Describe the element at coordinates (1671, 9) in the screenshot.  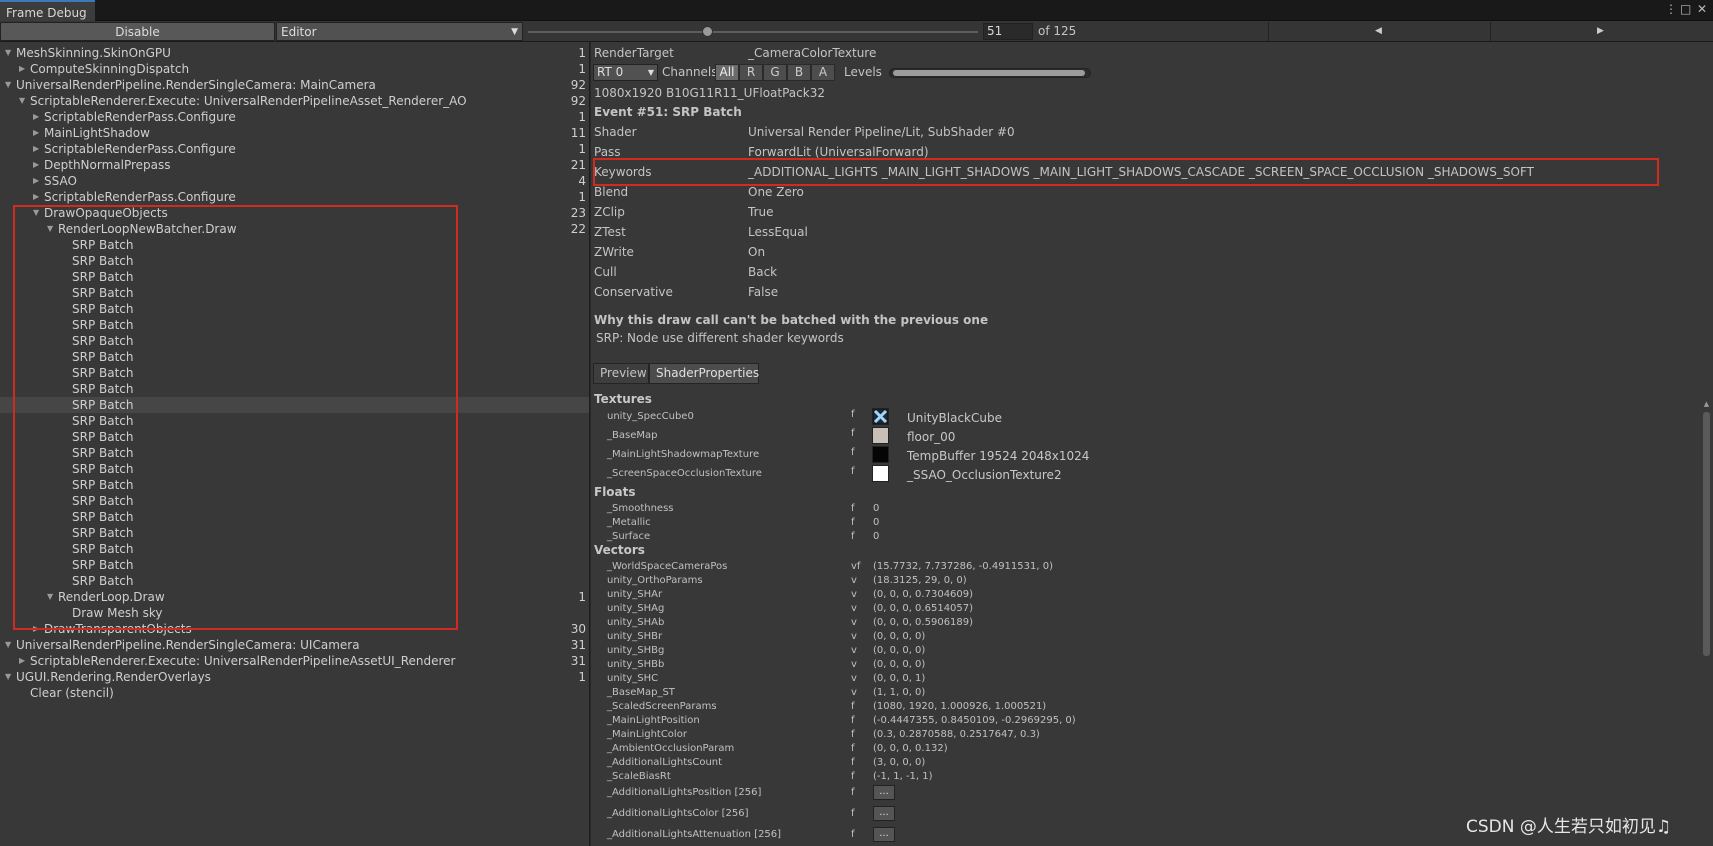
I see `more-options-icon: ⋮` at that location.